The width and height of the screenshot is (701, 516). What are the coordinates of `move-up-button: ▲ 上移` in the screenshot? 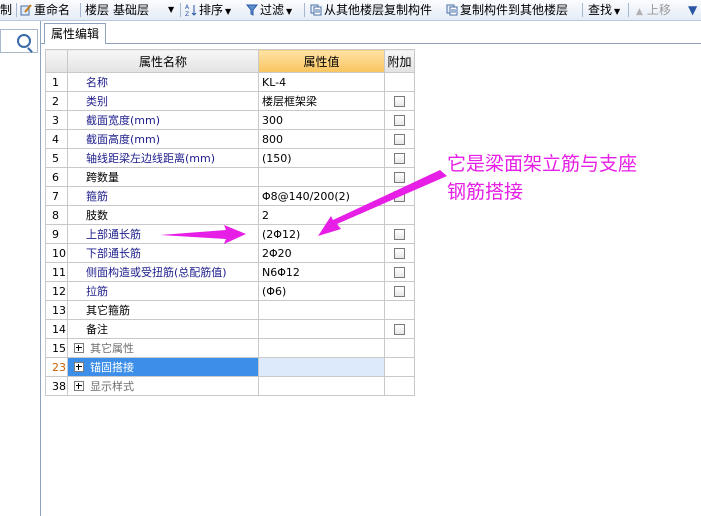 It's located at (653, 10).